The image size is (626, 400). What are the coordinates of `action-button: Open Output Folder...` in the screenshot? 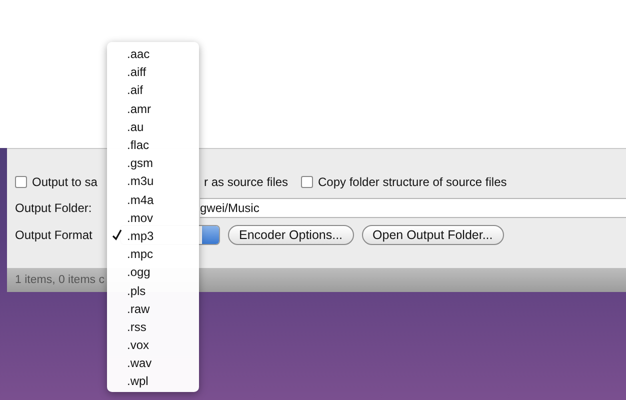 It's located at (433, 235).